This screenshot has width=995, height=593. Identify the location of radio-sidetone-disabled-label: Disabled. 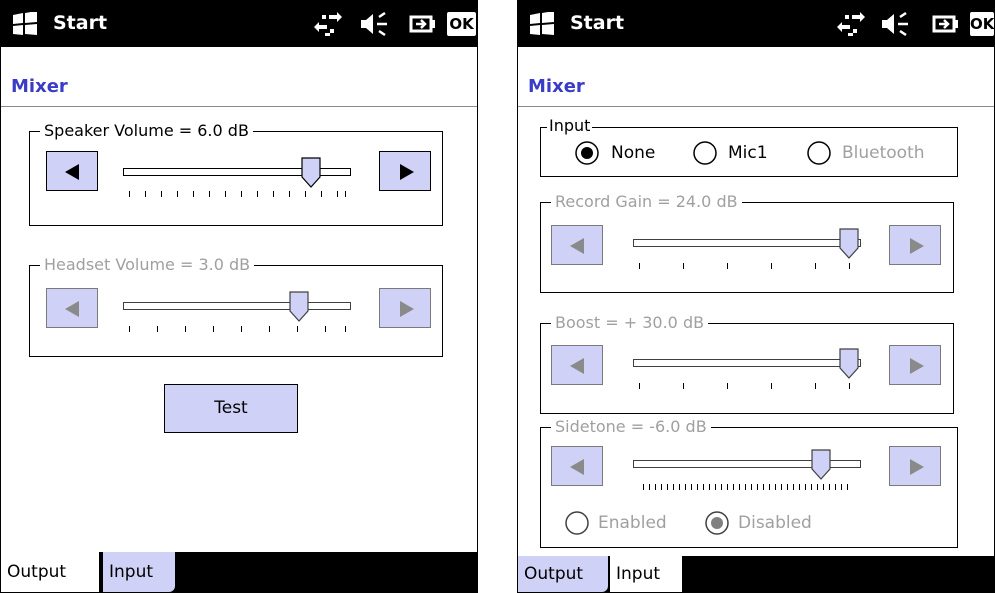
(775, 523).